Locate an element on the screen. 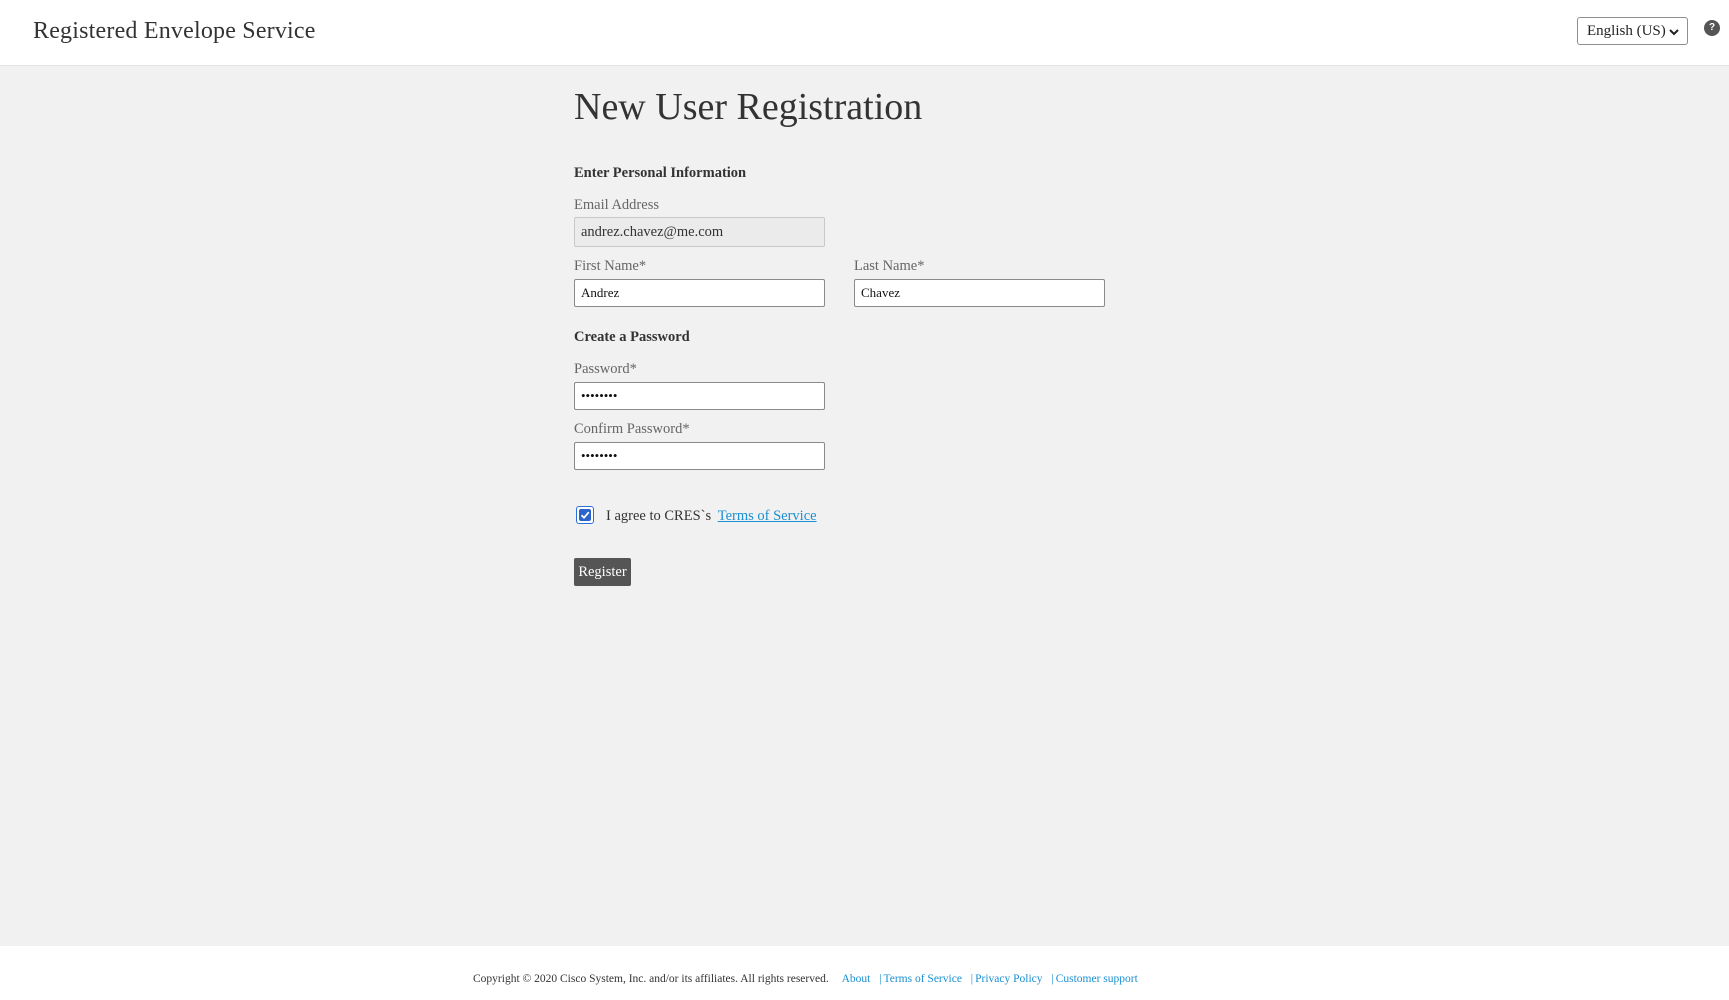  app-title: Registered Envelope Service is located at coordinates (174, 31).